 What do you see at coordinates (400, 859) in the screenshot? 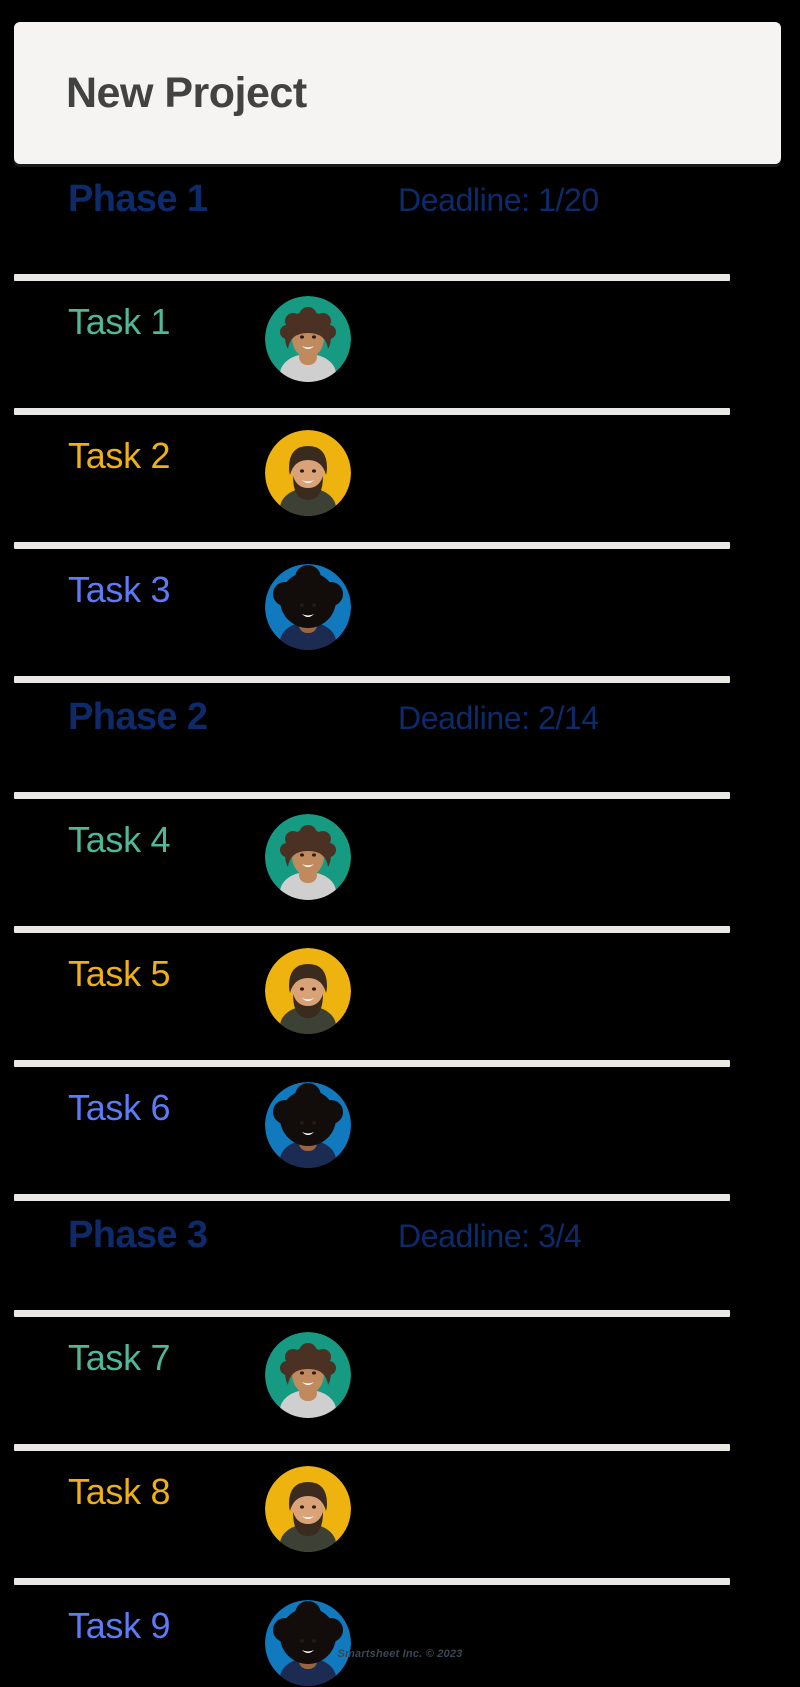
I see `task-row: Task 4` at bounding box center [400, 859].